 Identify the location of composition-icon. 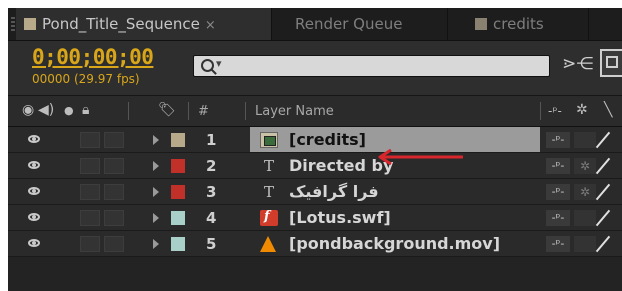
(269, 140).